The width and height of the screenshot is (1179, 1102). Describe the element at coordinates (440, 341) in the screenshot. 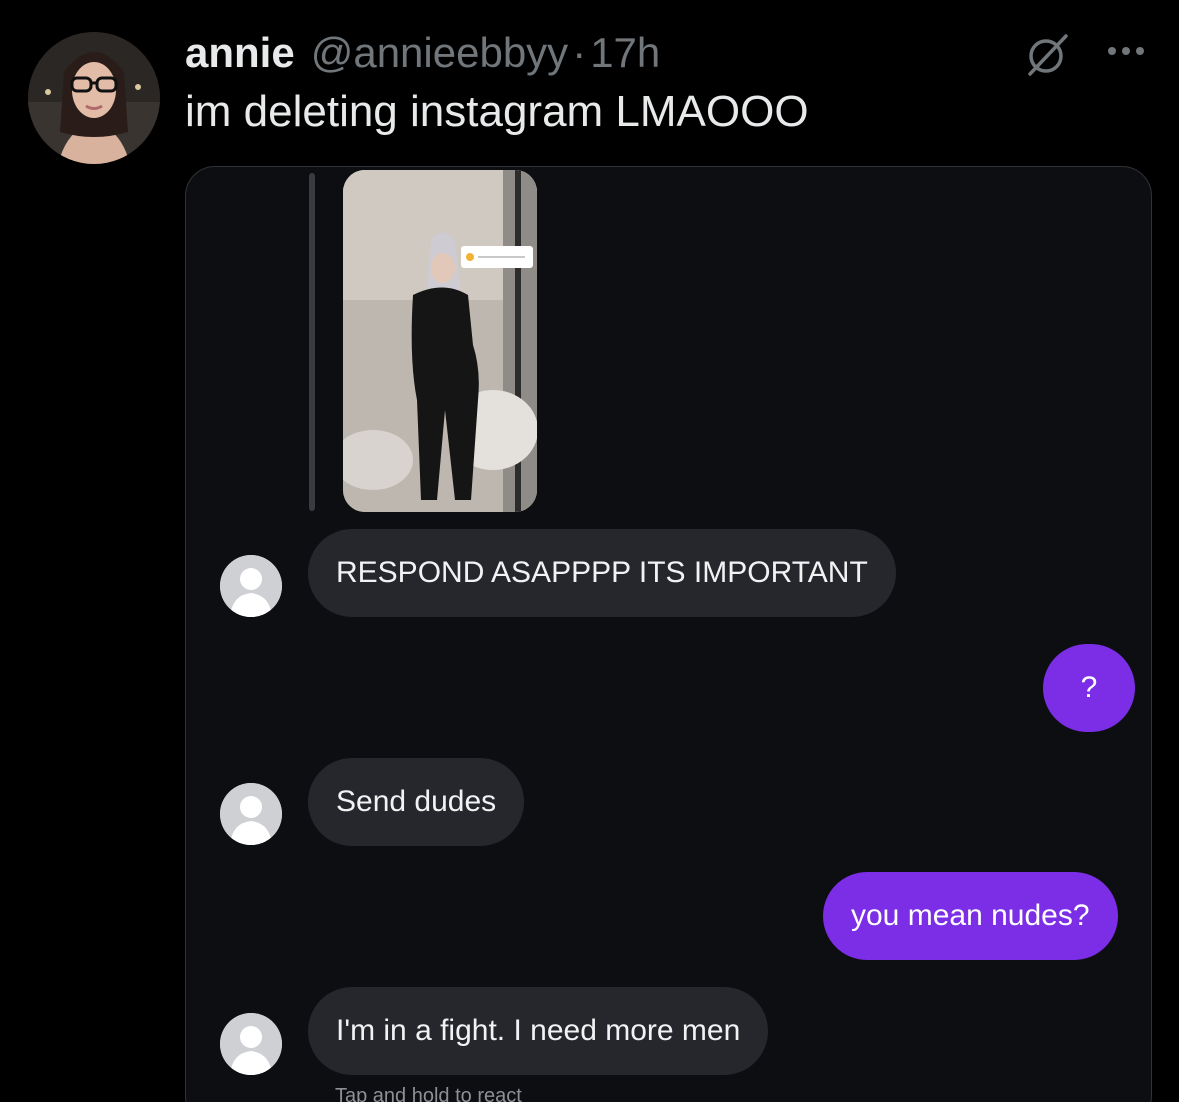

I see `story-thumbnail` at that location.